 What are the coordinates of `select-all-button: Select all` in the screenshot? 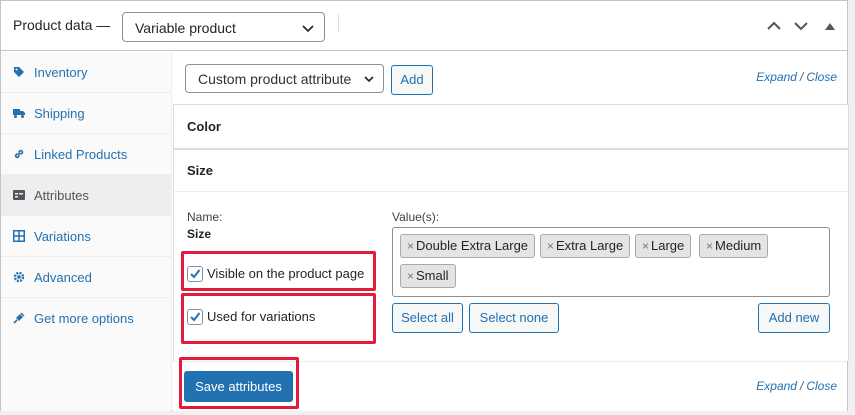 It's located at (427, 318).